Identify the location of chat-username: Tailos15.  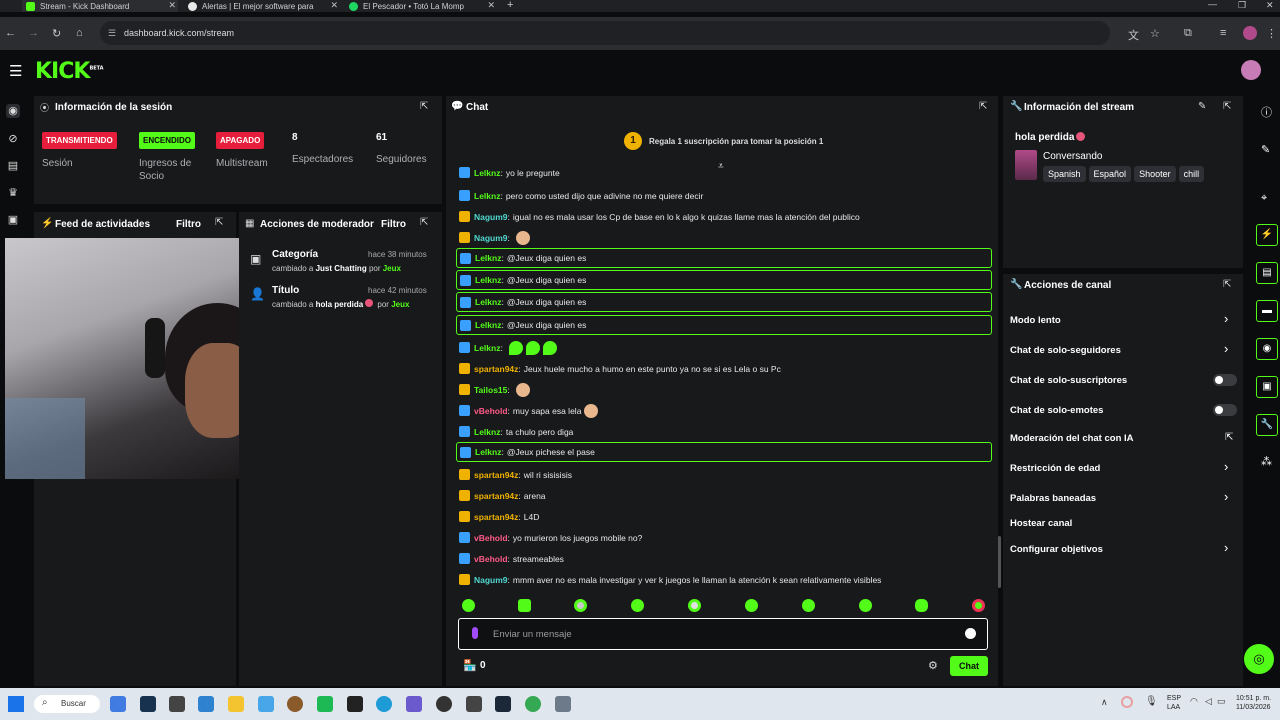
(490, 390).